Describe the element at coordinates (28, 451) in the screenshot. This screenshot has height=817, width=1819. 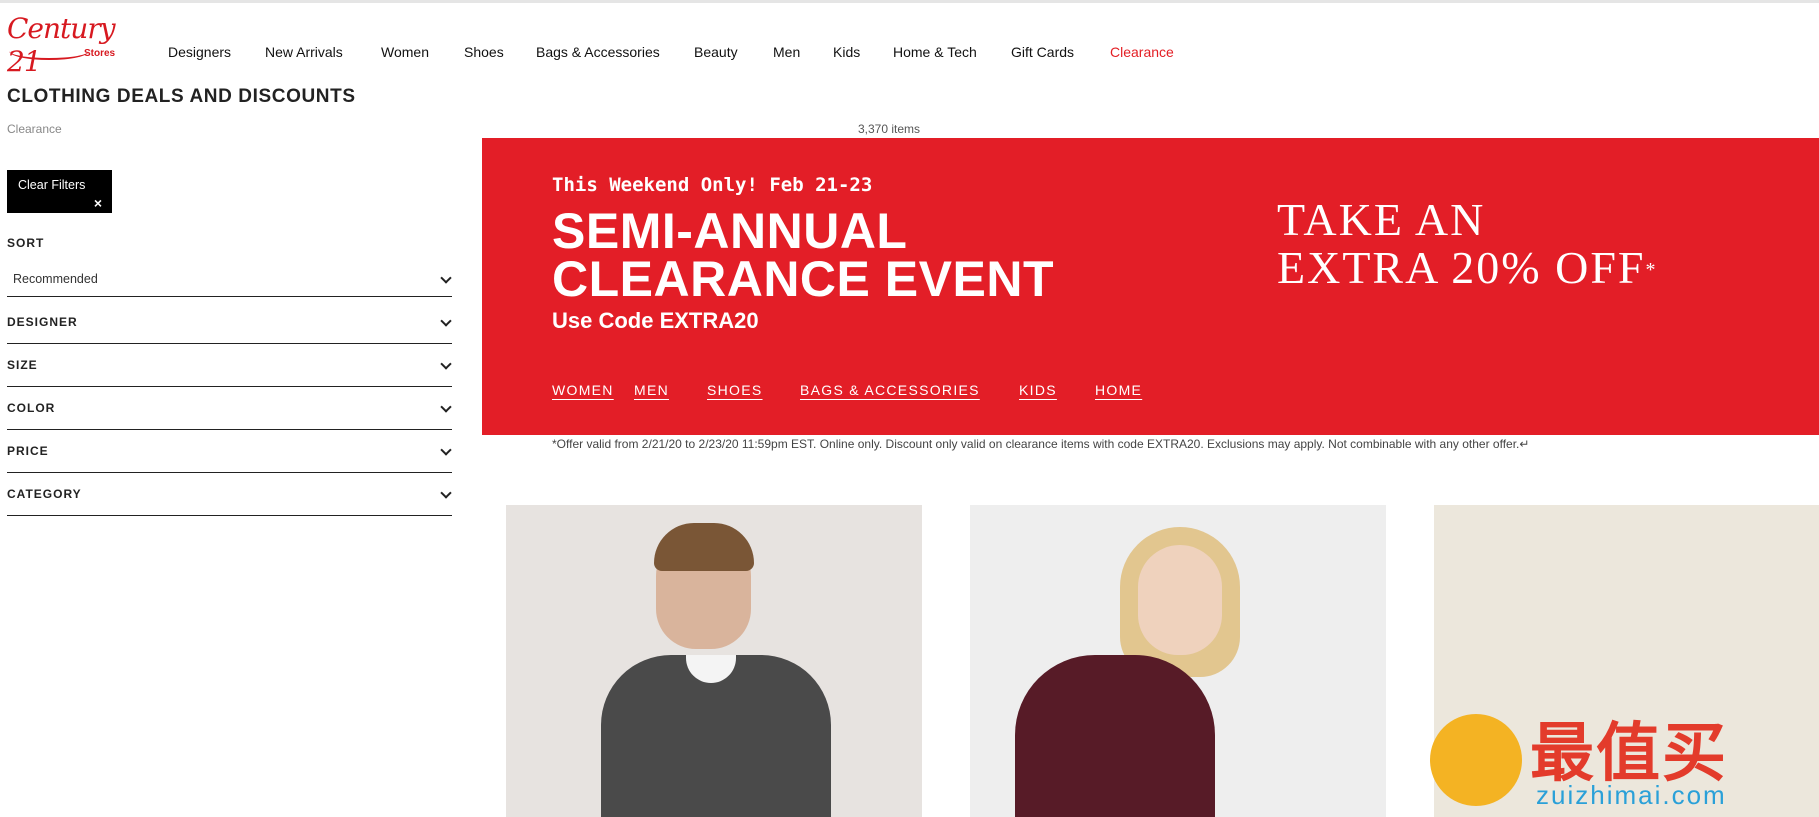
I see `facet-label: PRICE` at that location.